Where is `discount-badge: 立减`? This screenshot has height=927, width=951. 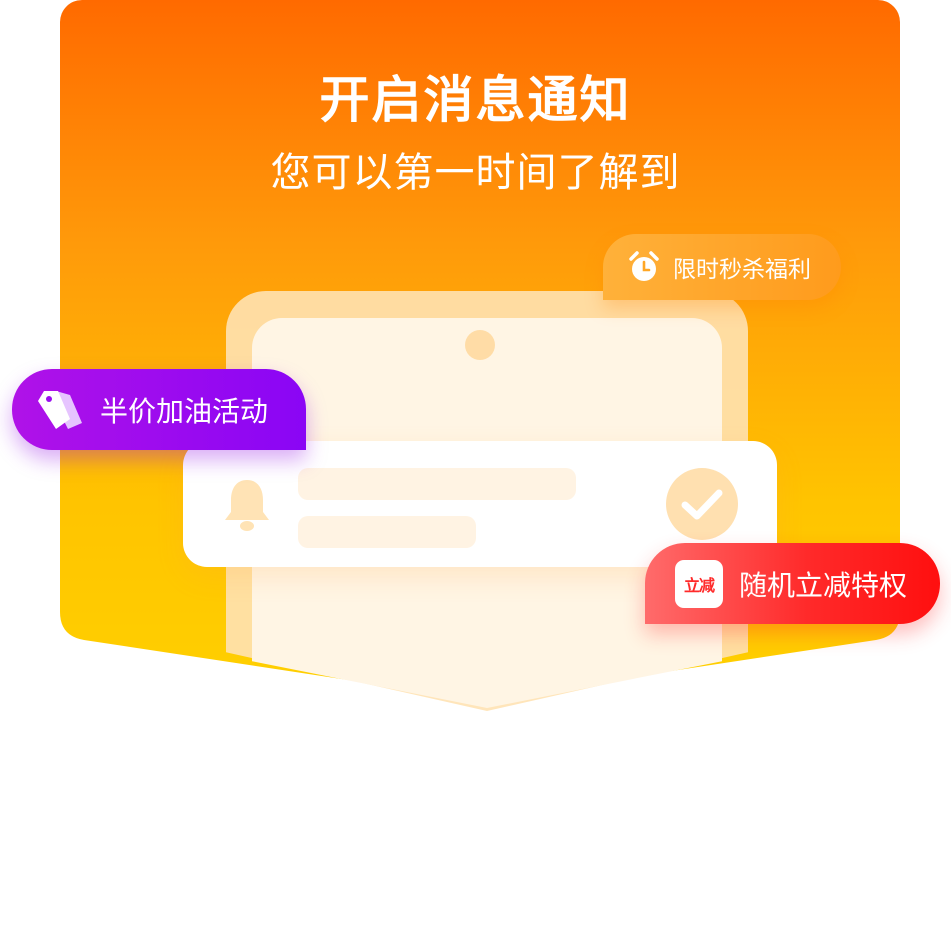 discount-badge: 立减 is located at coordinates (699, 583).